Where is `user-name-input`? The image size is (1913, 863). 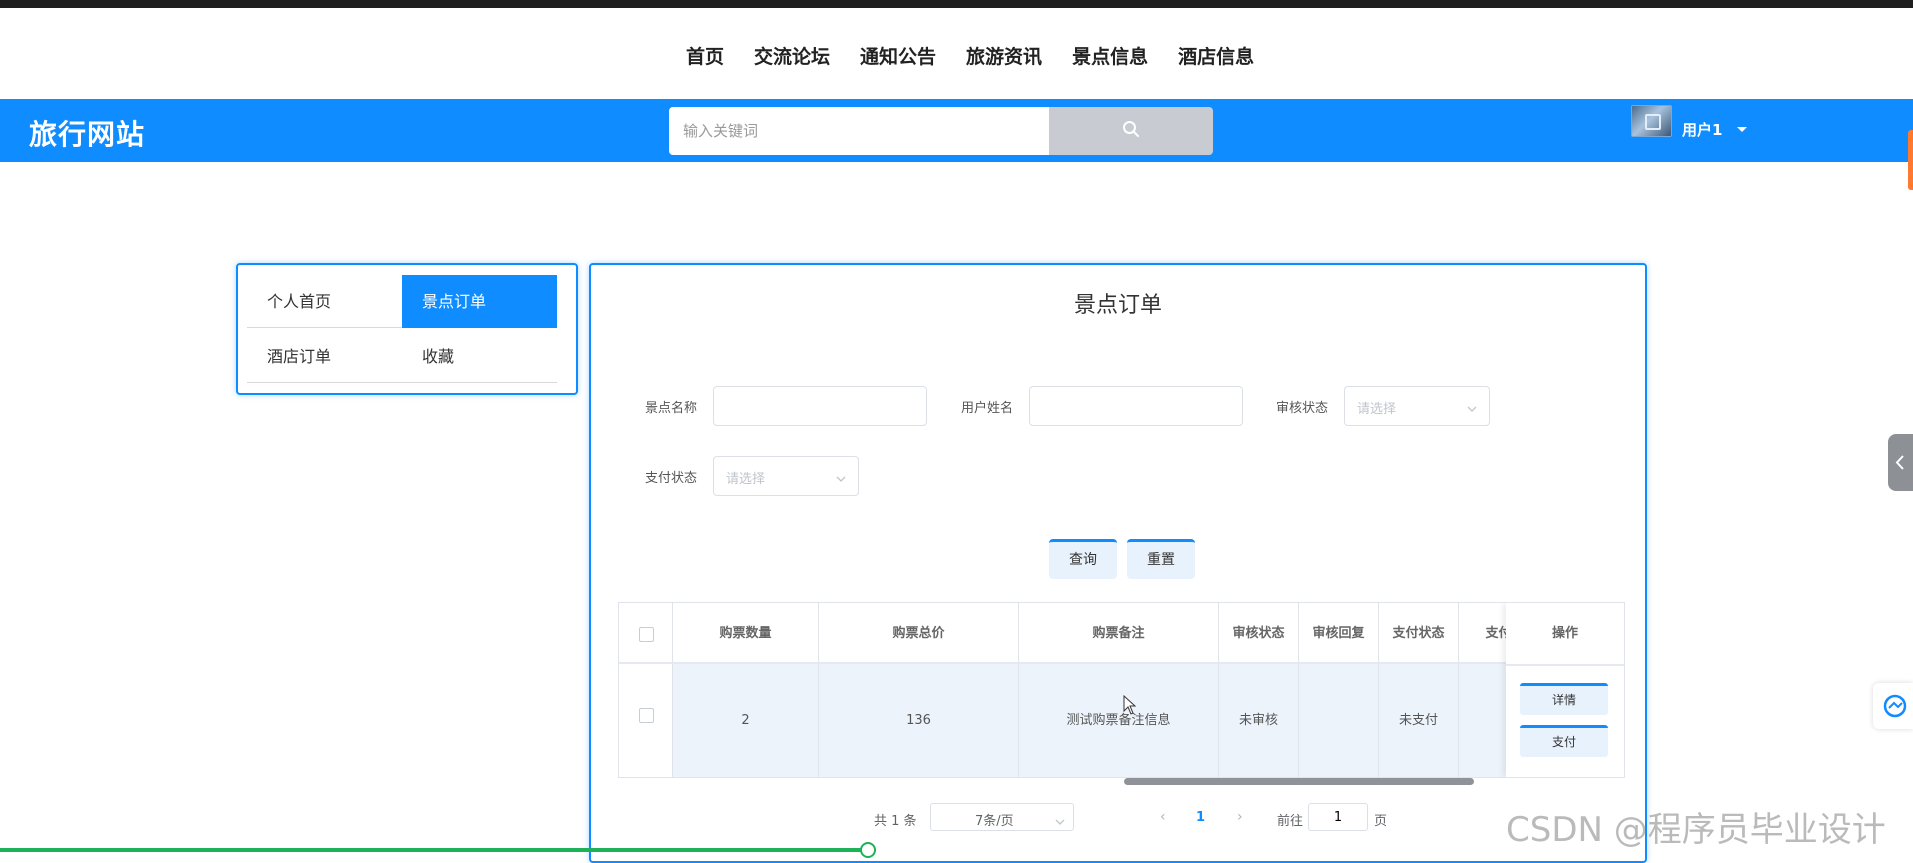 user-name-input is located at coordinates (1136, 406).